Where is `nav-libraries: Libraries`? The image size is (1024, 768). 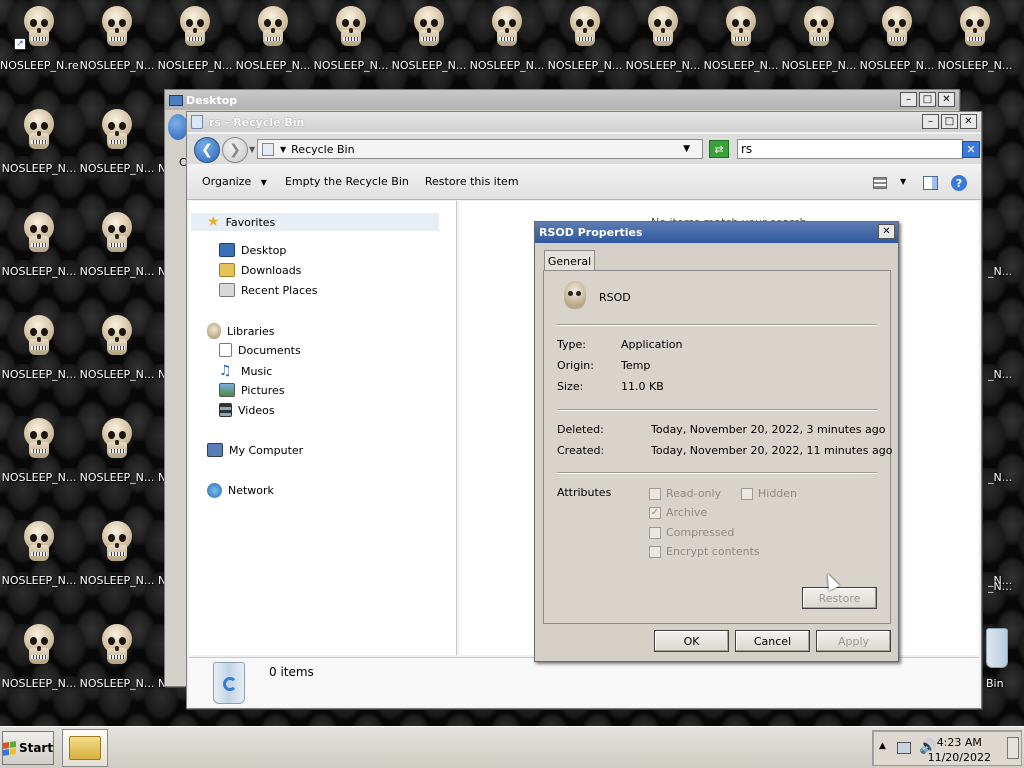 nav-libraries: Libraries is located at coordinates (241, 331).